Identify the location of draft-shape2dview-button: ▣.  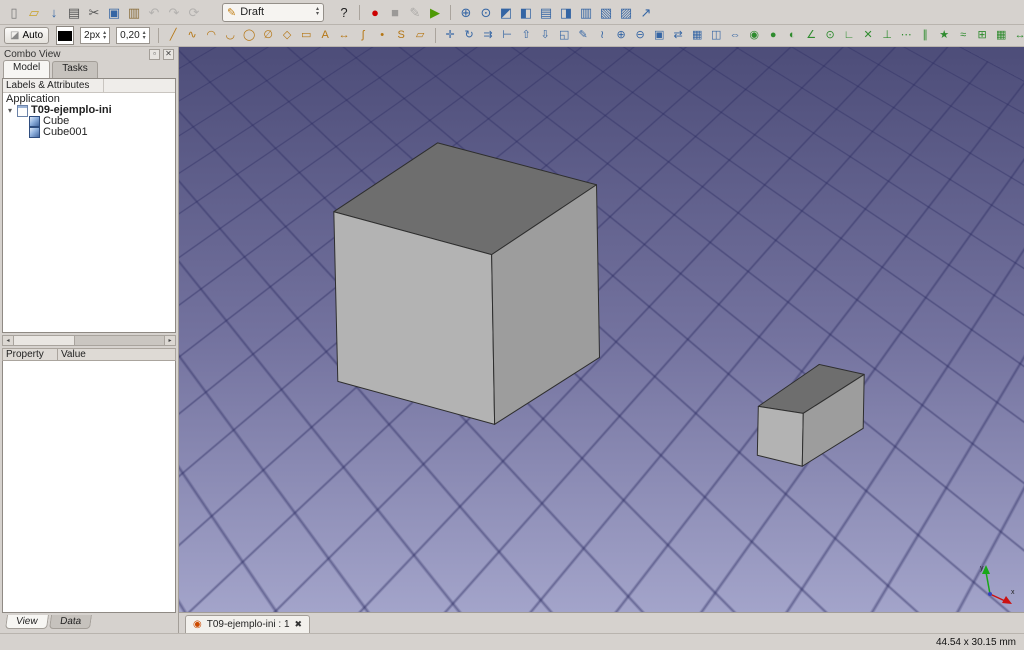
(659, 36).